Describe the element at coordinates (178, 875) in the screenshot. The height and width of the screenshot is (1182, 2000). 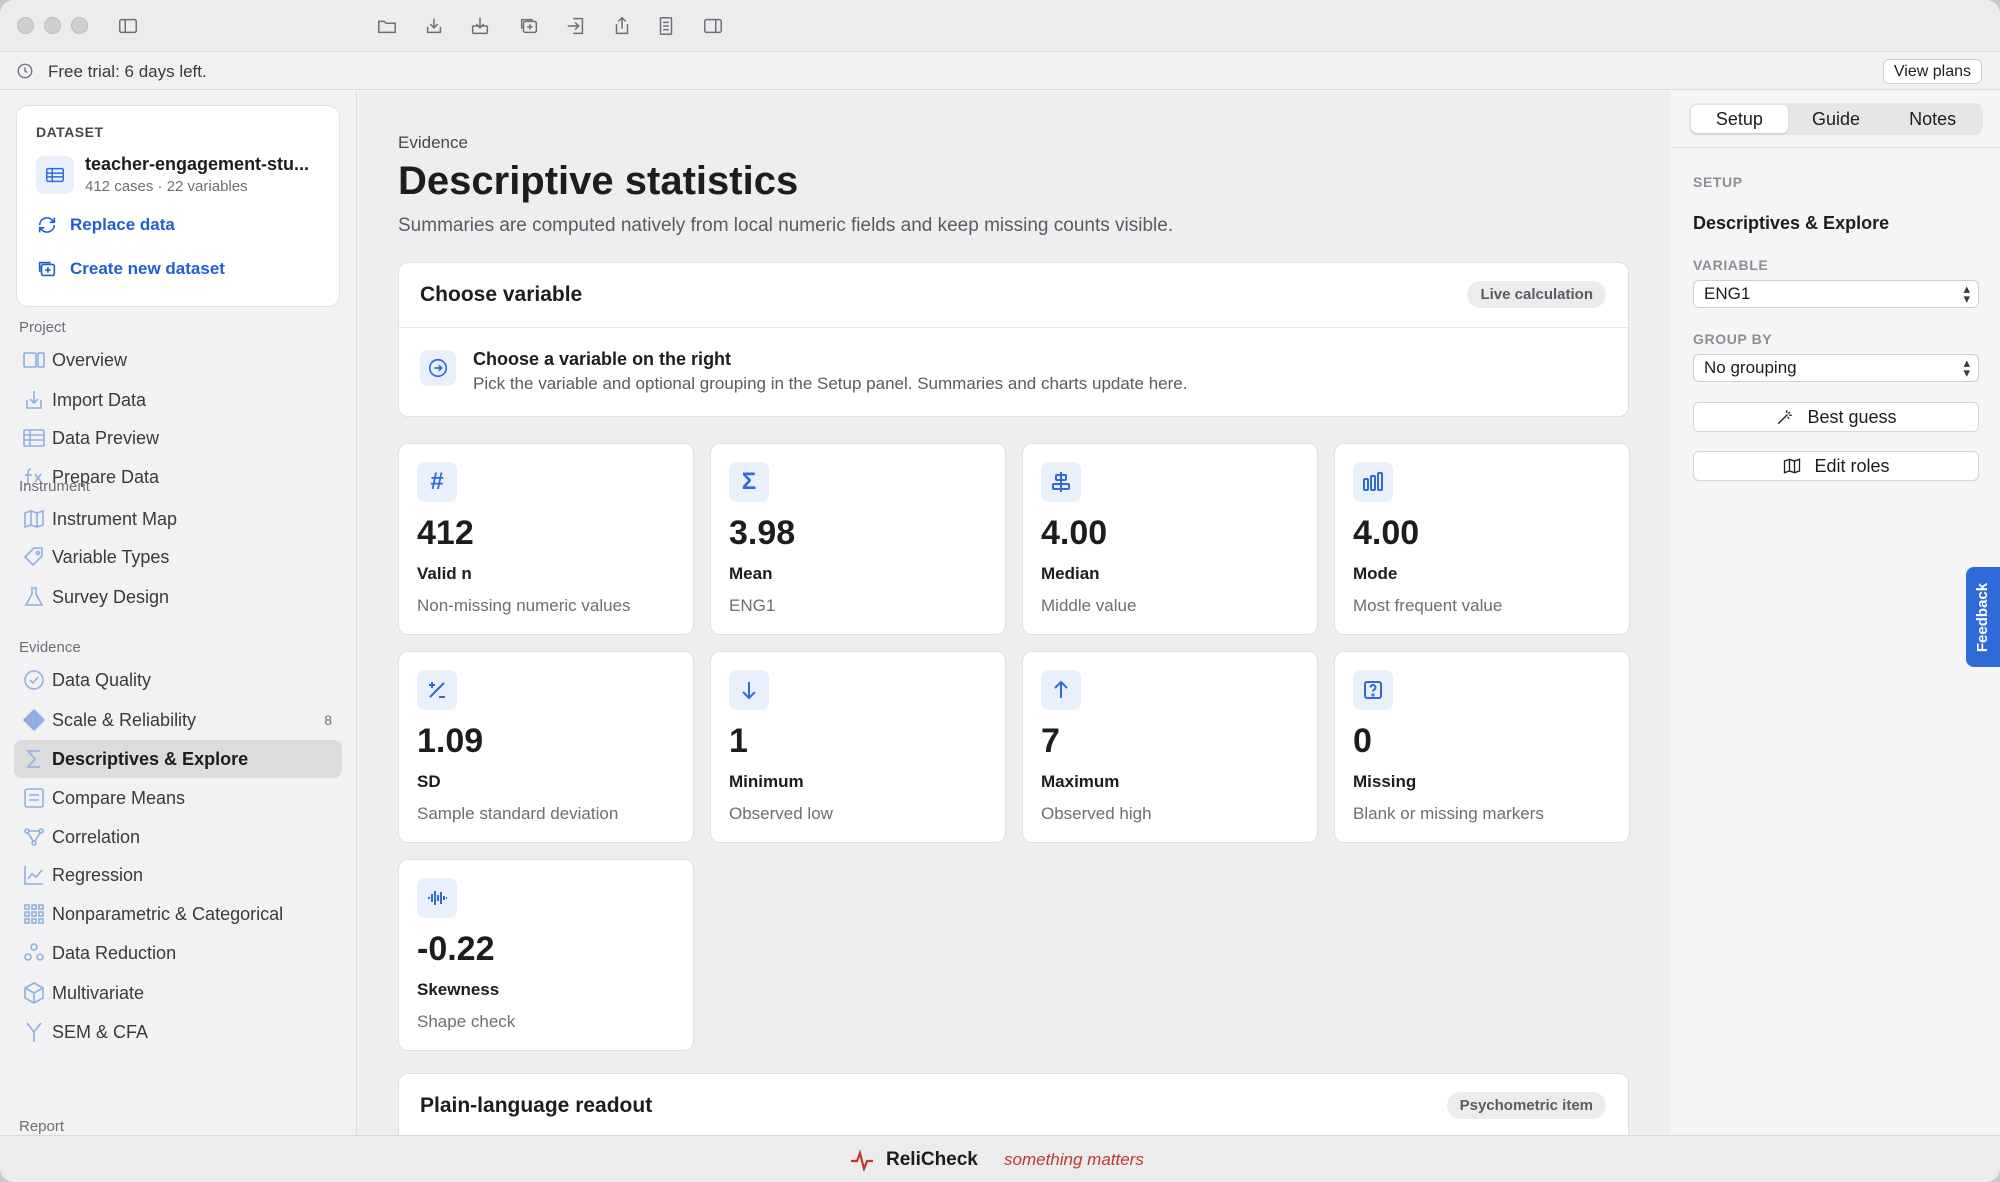
I see `sidebar-item-regression: Regression` at that location.